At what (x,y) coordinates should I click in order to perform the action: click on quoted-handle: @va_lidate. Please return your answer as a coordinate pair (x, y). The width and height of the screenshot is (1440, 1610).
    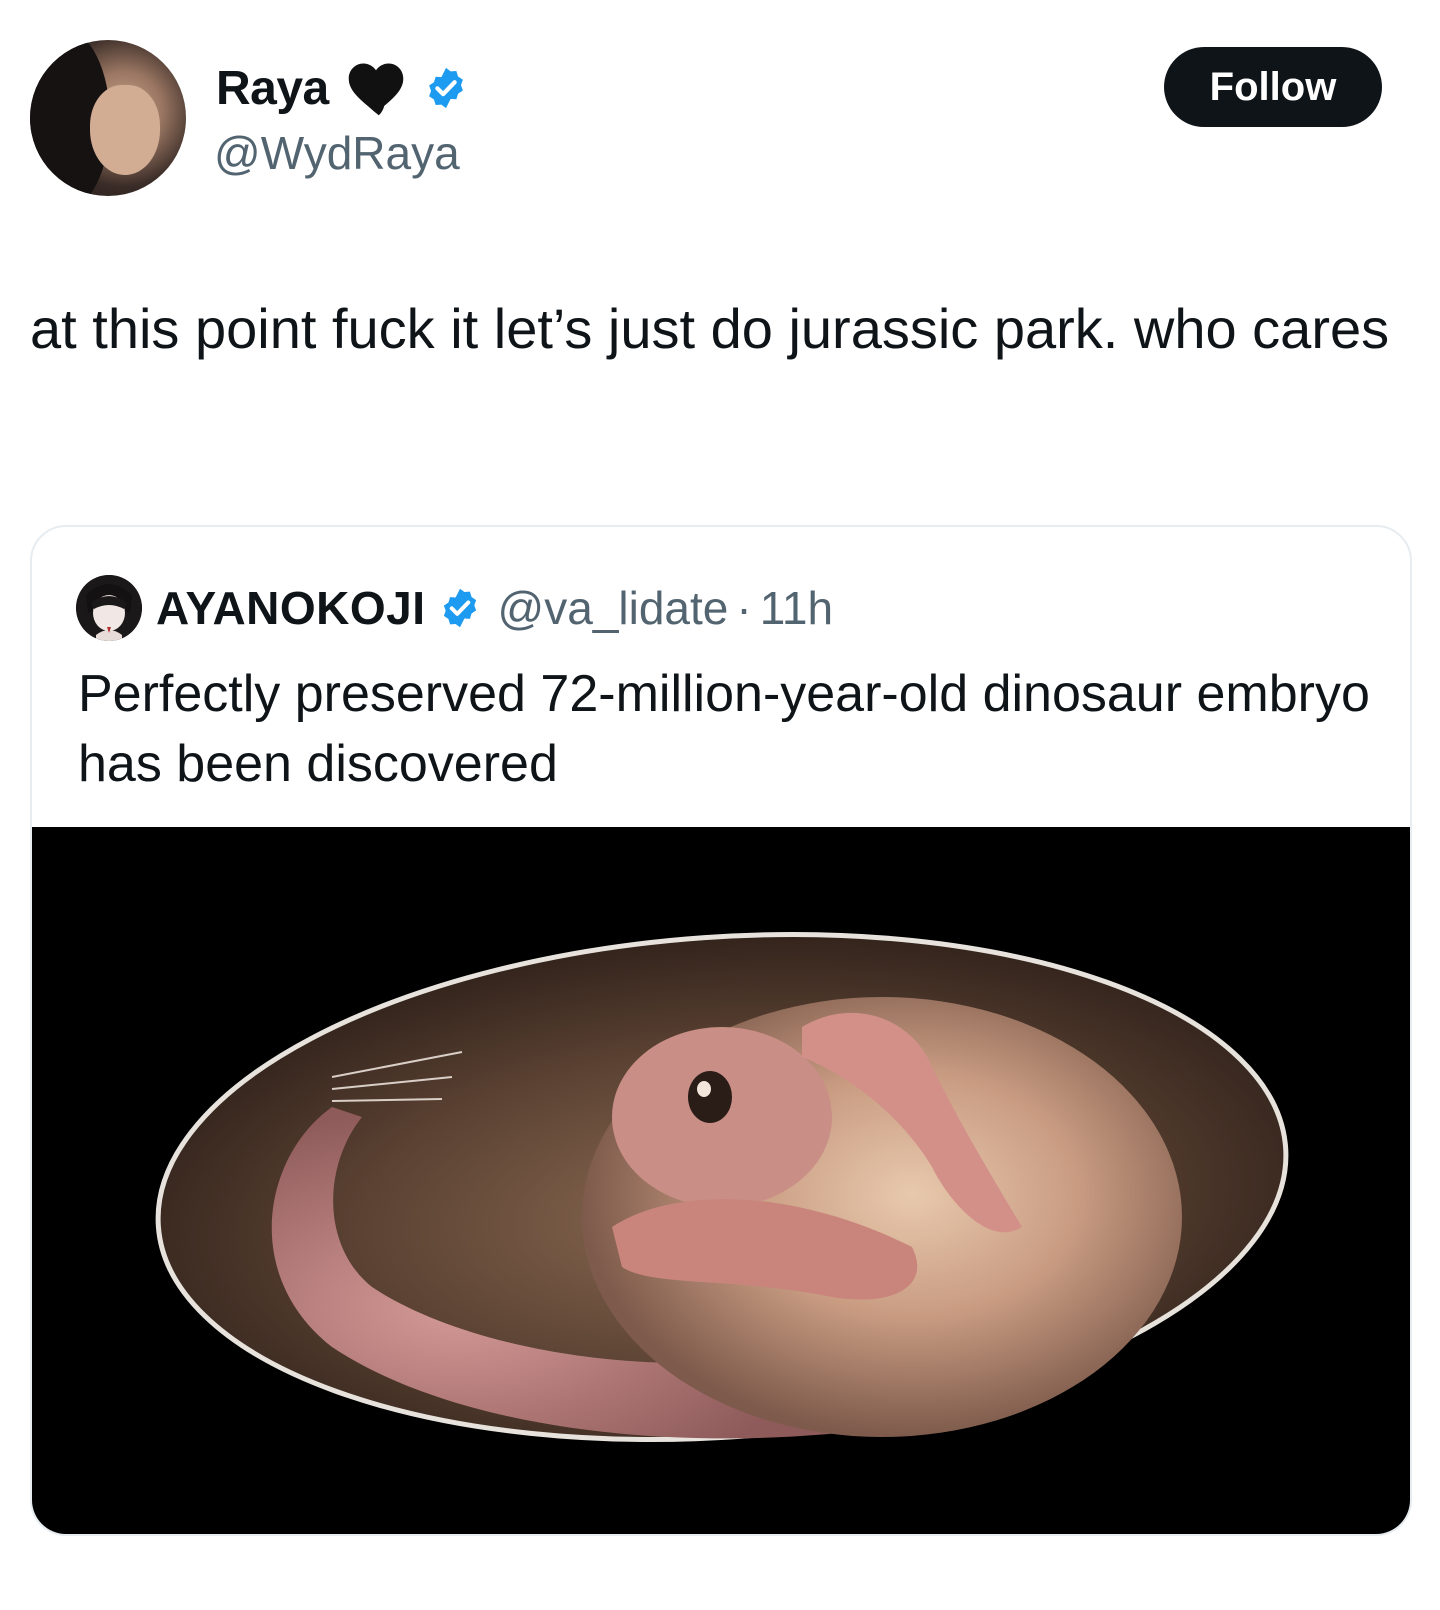
    Looking at the image, I should click on (613, 608).